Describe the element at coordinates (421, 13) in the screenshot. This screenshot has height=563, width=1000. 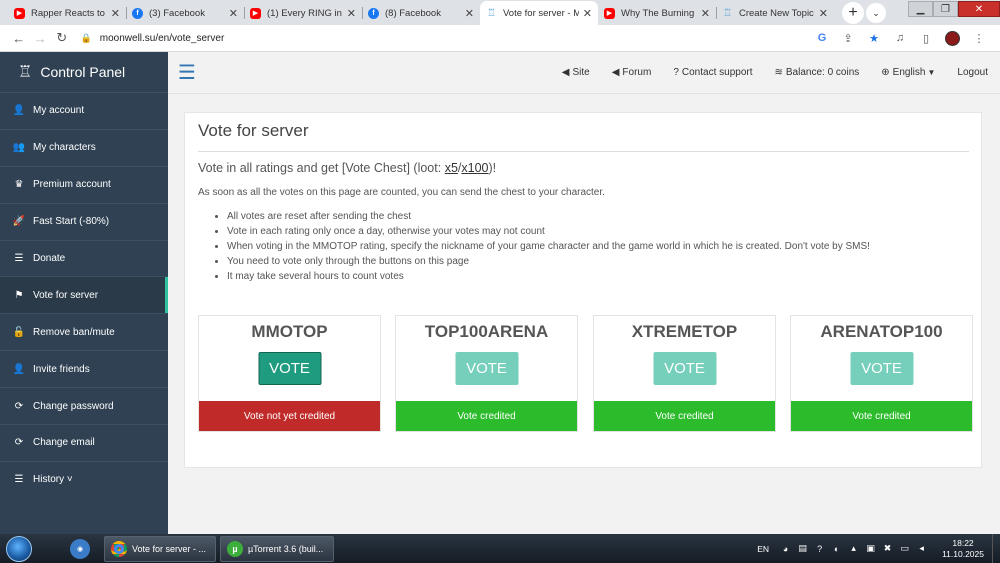
I see `browser-tab: f (8) Facebook ✕` at that location.